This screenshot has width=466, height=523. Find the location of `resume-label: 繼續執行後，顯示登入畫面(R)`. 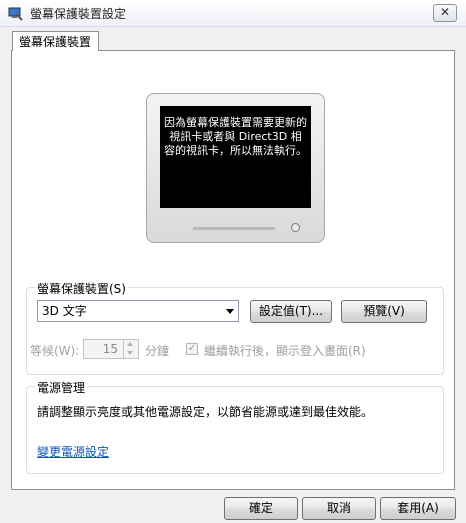

resume-label: 繼續執行後，顯示登入畫面(R) is located at coordinates (285, 351).